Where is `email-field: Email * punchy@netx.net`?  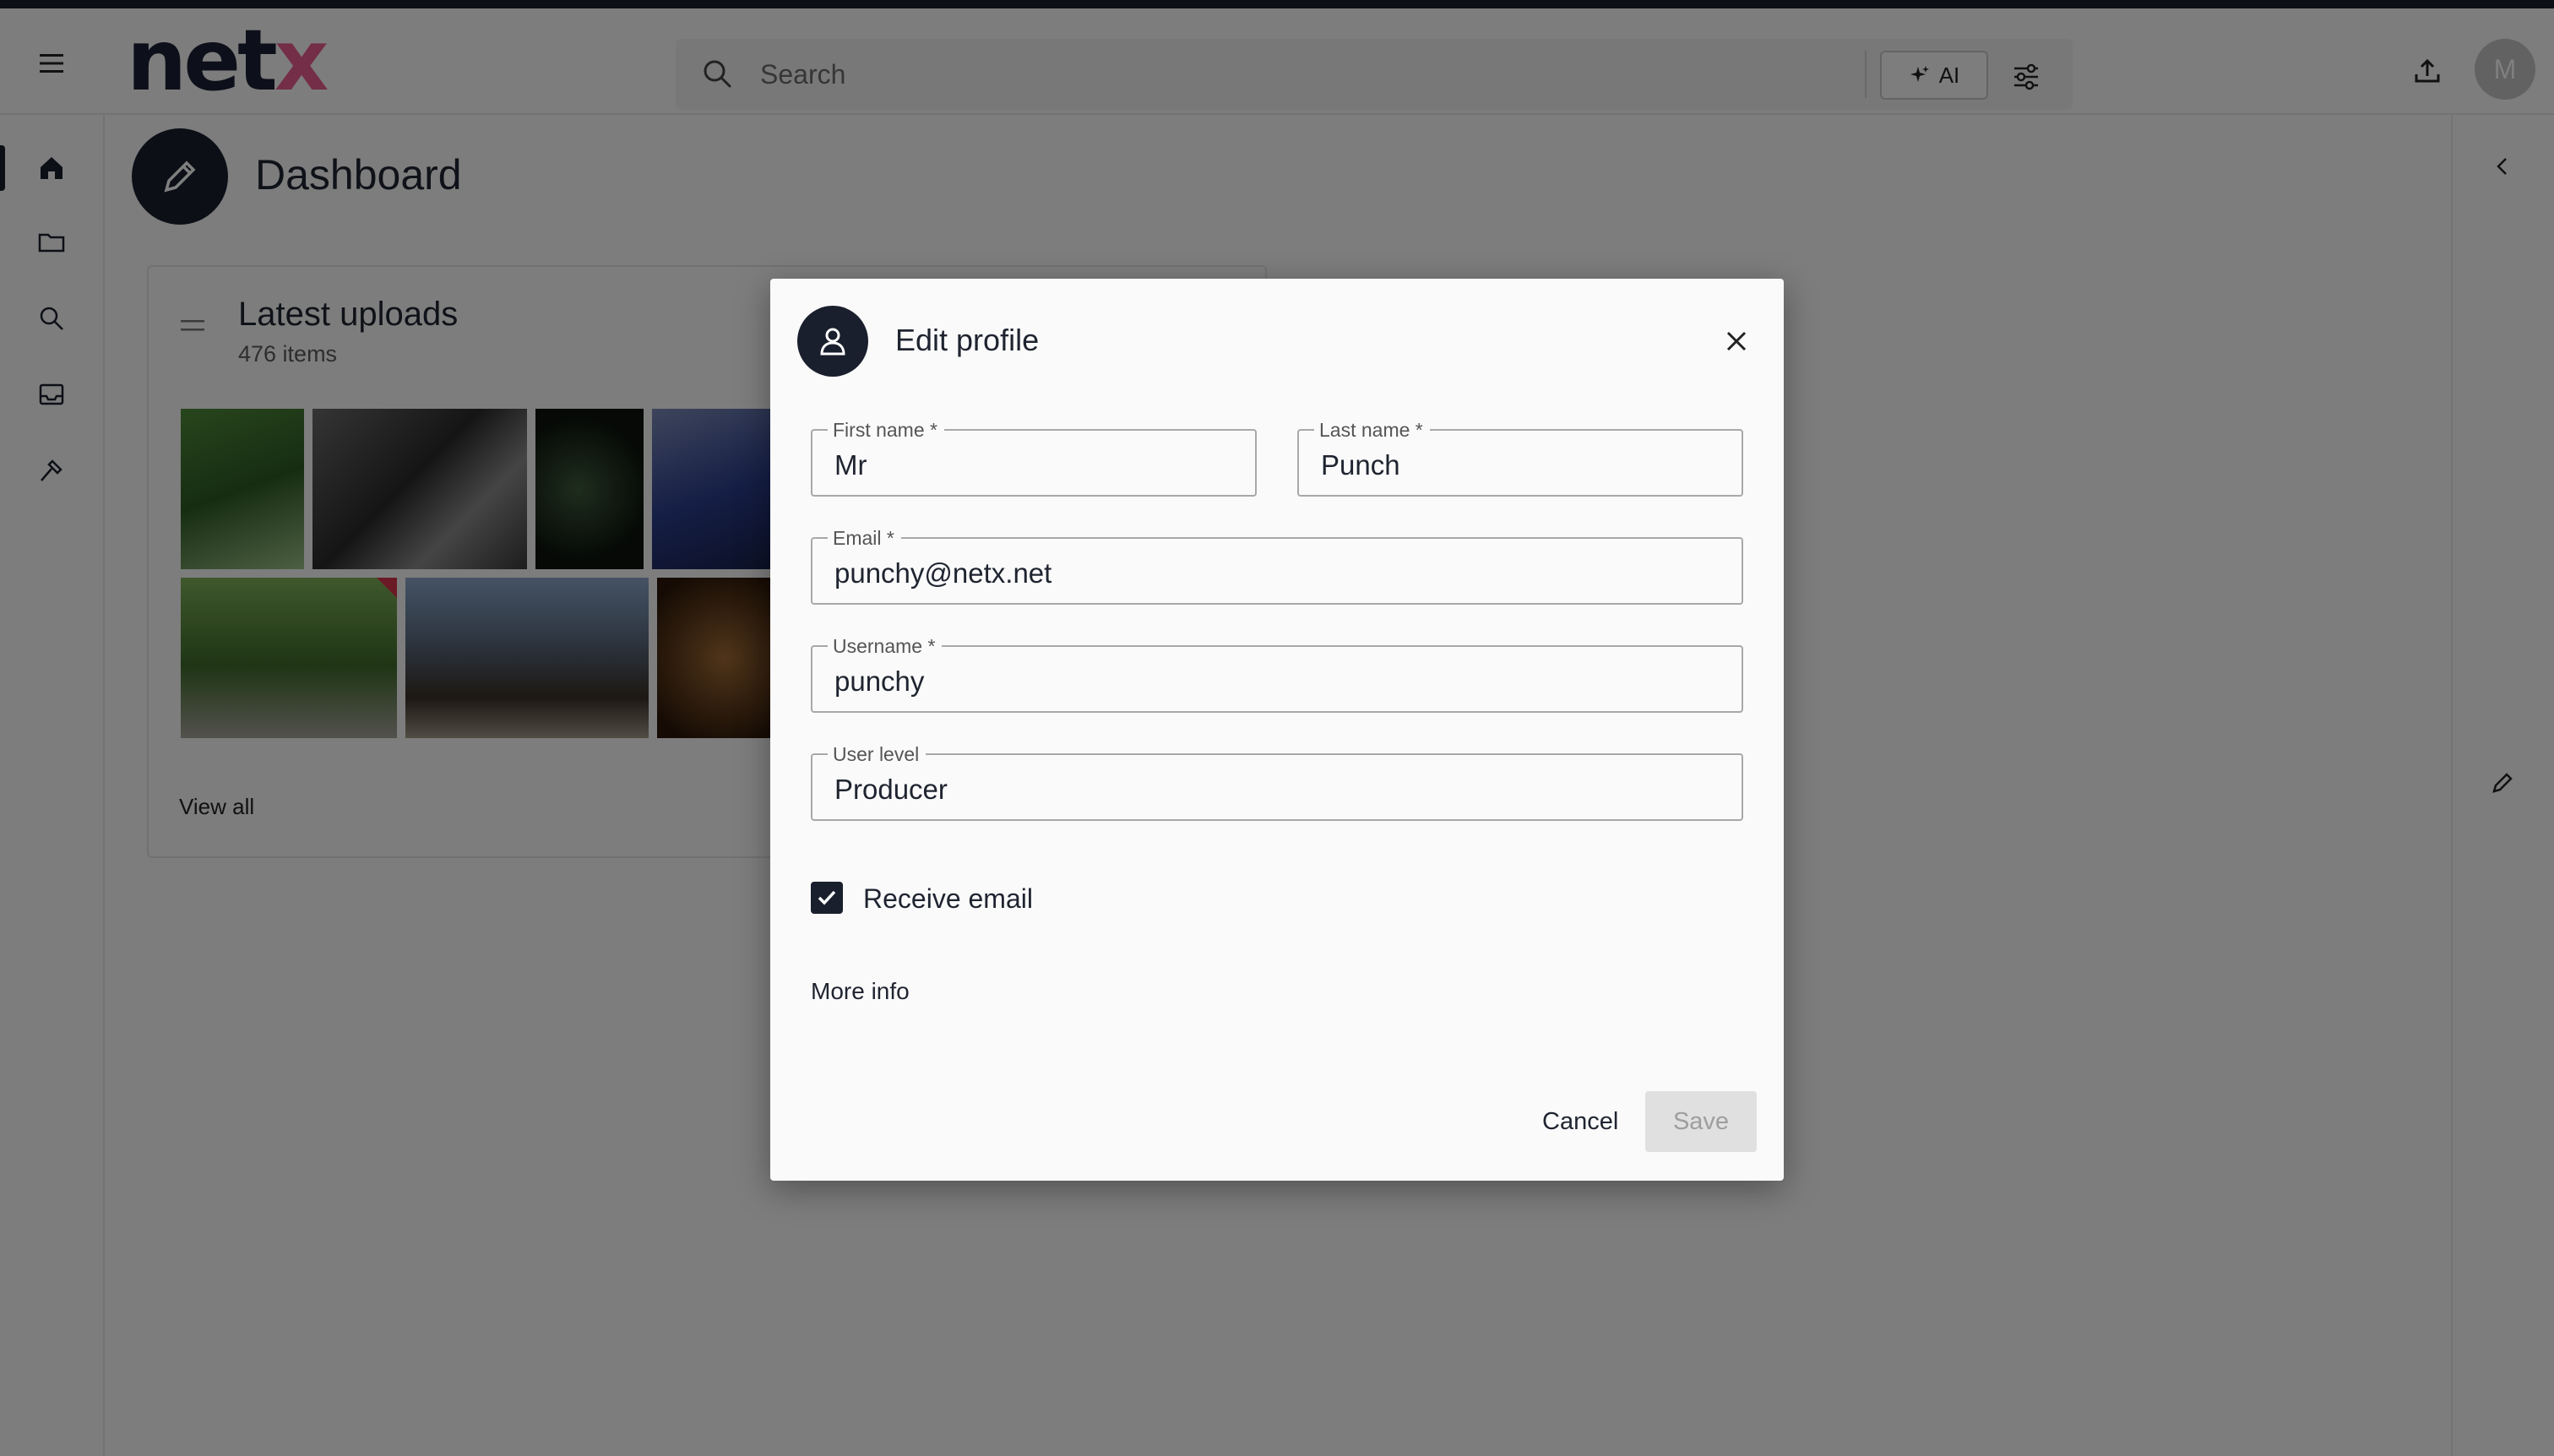
email-field: Email * punchy@netx.net is located at coordinates (1277, 566).